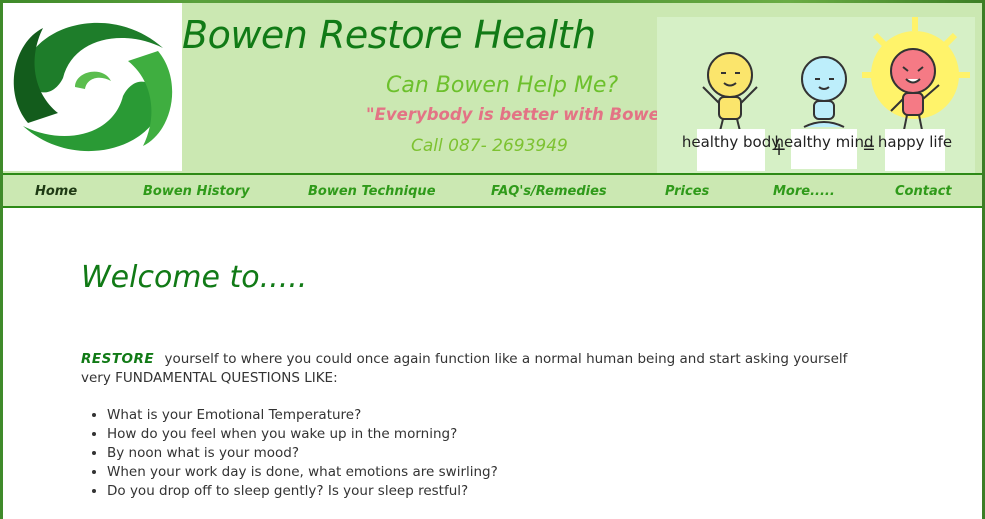  What do you see at coordinates (196, 191) in the screenshot?
I see `nav-bowen-history: Bowen History` at bounding box center [196, 191].